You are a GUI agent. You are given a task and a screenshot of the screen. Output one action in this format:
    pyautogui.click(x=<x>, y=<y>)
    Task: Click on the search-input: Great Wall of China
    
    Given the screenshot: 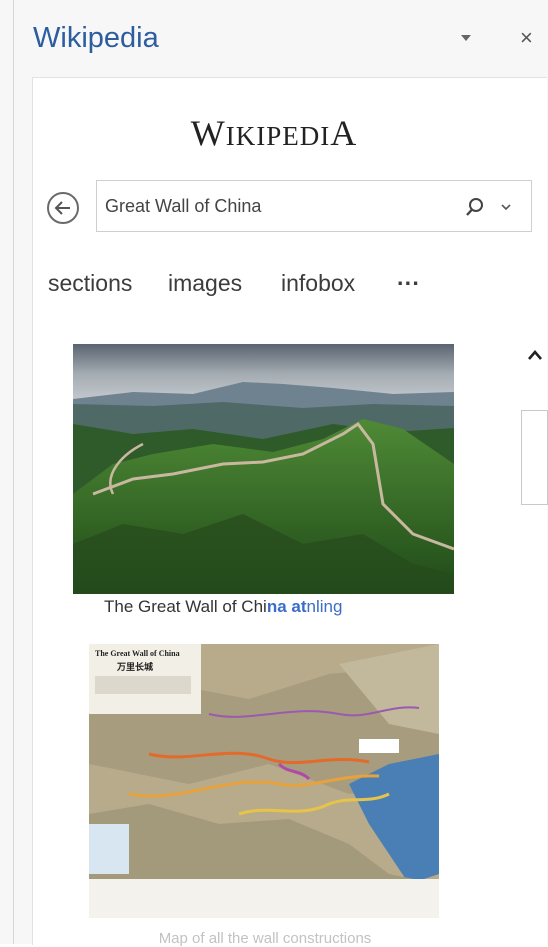 What is the action you would take?
    pyautogui.click(x=183, y=206)
    